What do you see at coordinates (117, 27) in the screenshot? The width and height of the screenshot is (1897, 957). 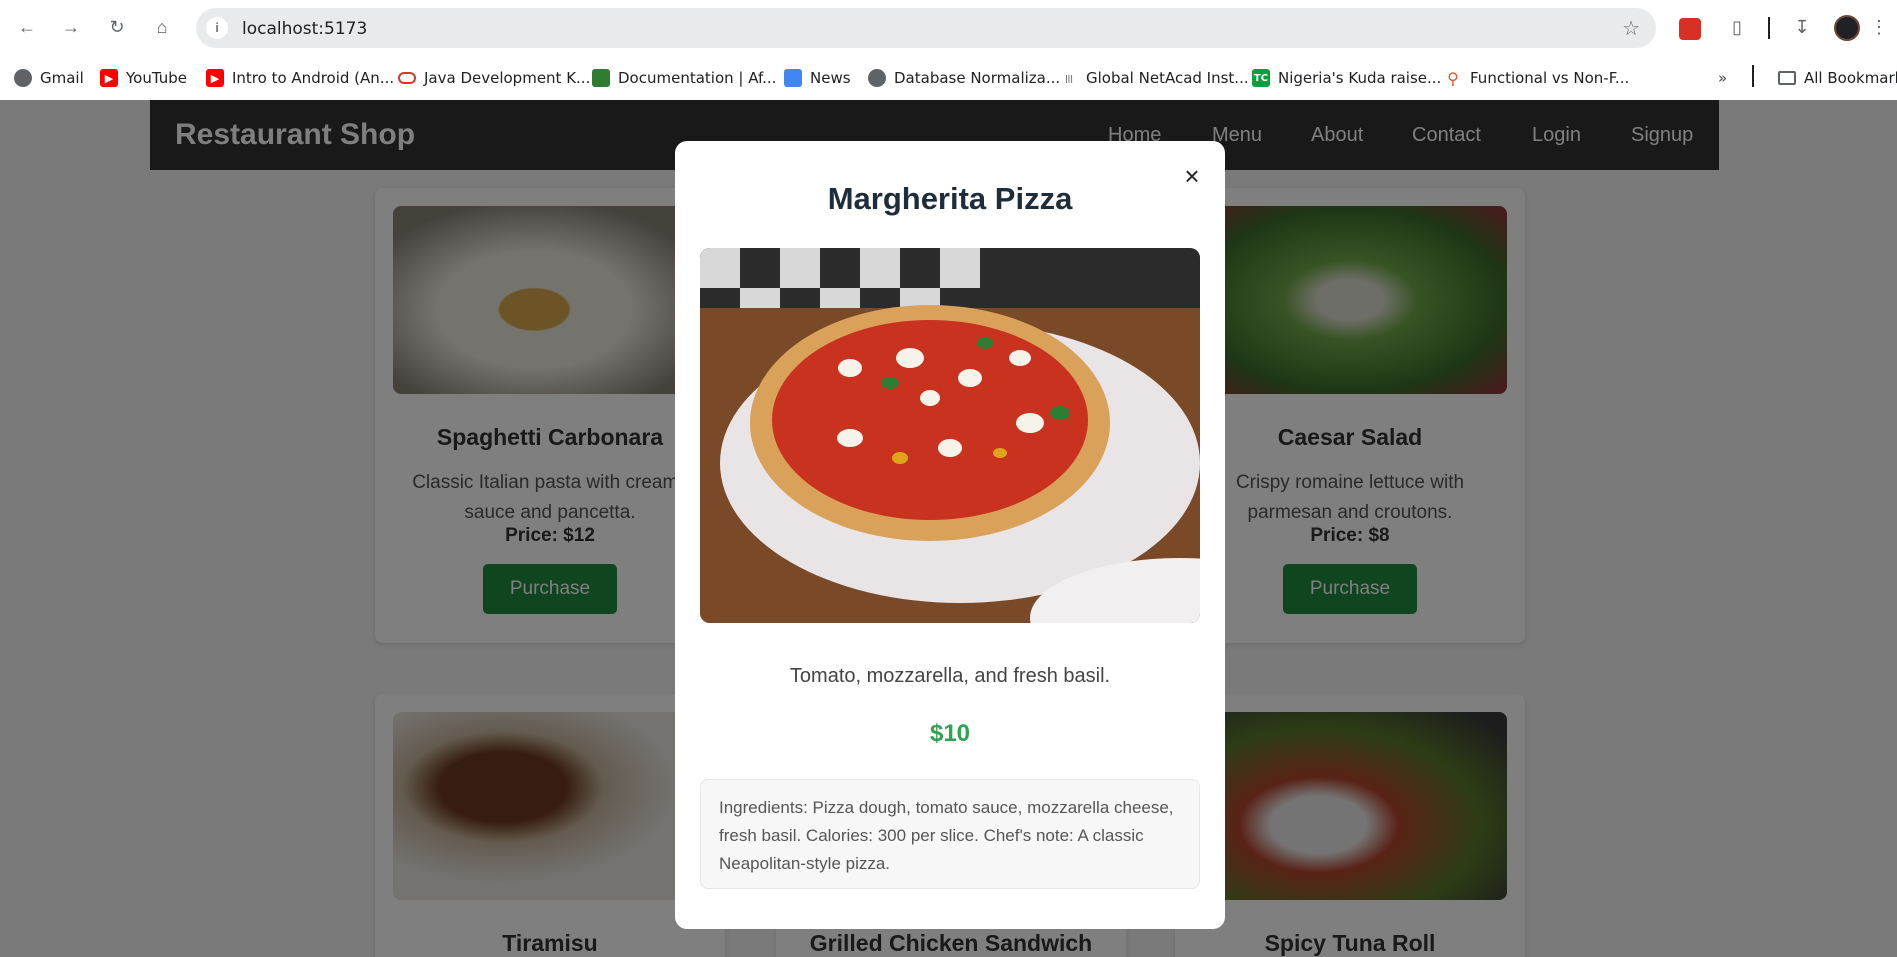 I see `reload-icon: ↻` at bounding box center [117, 27].